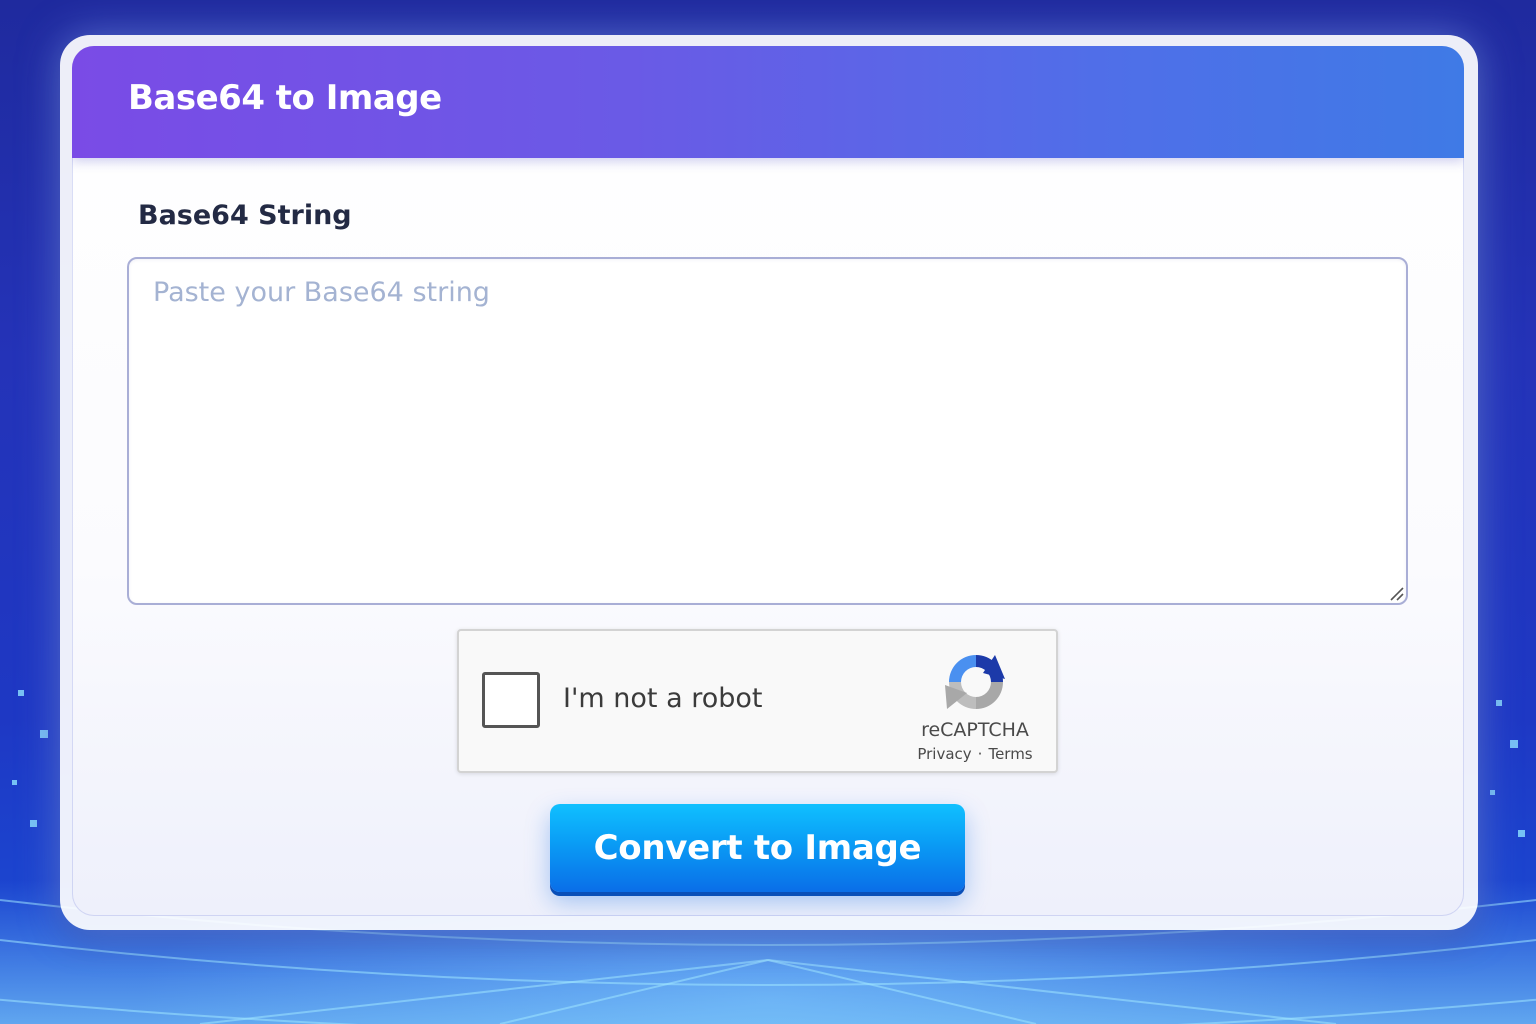 Image resolution: width=1536 pixels, height=1024 pixels. Describe the element at coordinates (944, 754) in the screenshot. I see `recaptcha-privacy-link: Privacy` at that location.